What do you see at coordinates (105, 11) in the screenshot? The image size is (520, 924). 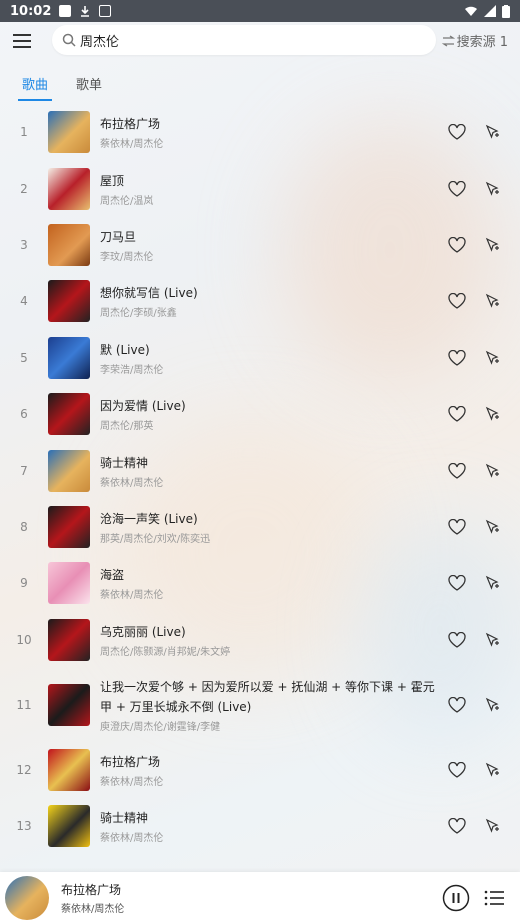 I see `app-notification-icon` at bounding box center [105, 11].